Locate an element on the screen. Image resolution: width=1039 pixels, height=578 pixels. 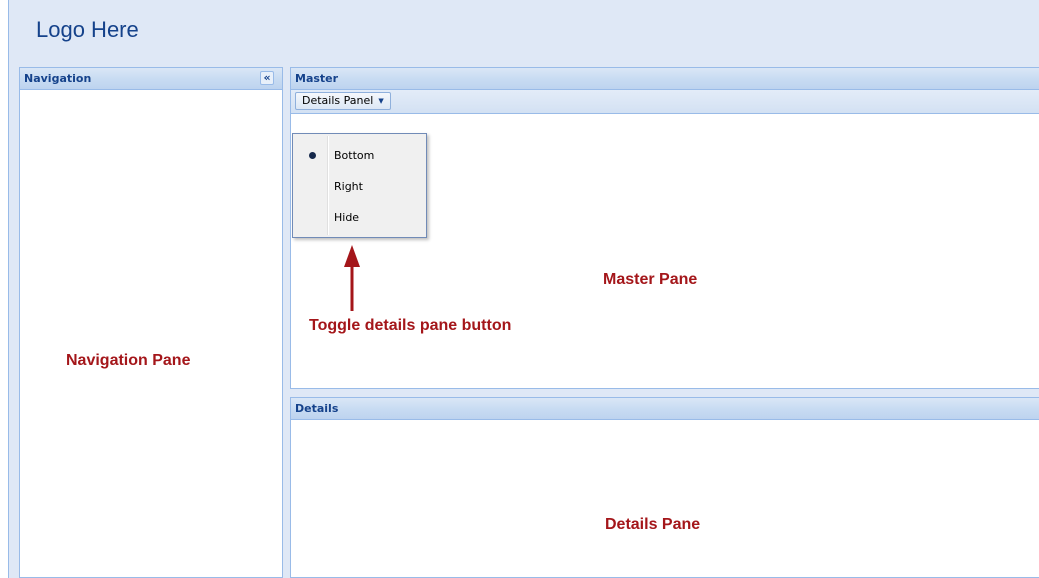
master-toolbar: Details Panel ▼ is located at coordinates (665, 102).